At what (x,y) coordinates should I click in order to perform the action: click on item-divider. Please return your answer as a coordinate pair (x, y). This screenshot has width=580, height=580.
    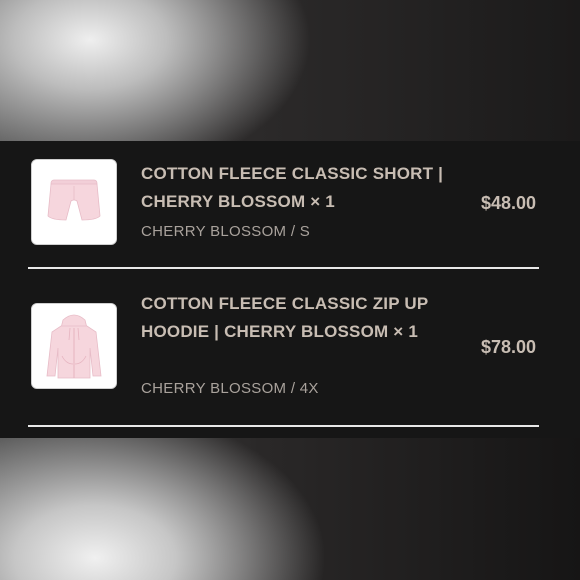
    Looking at the image, I should click on (283, 426).